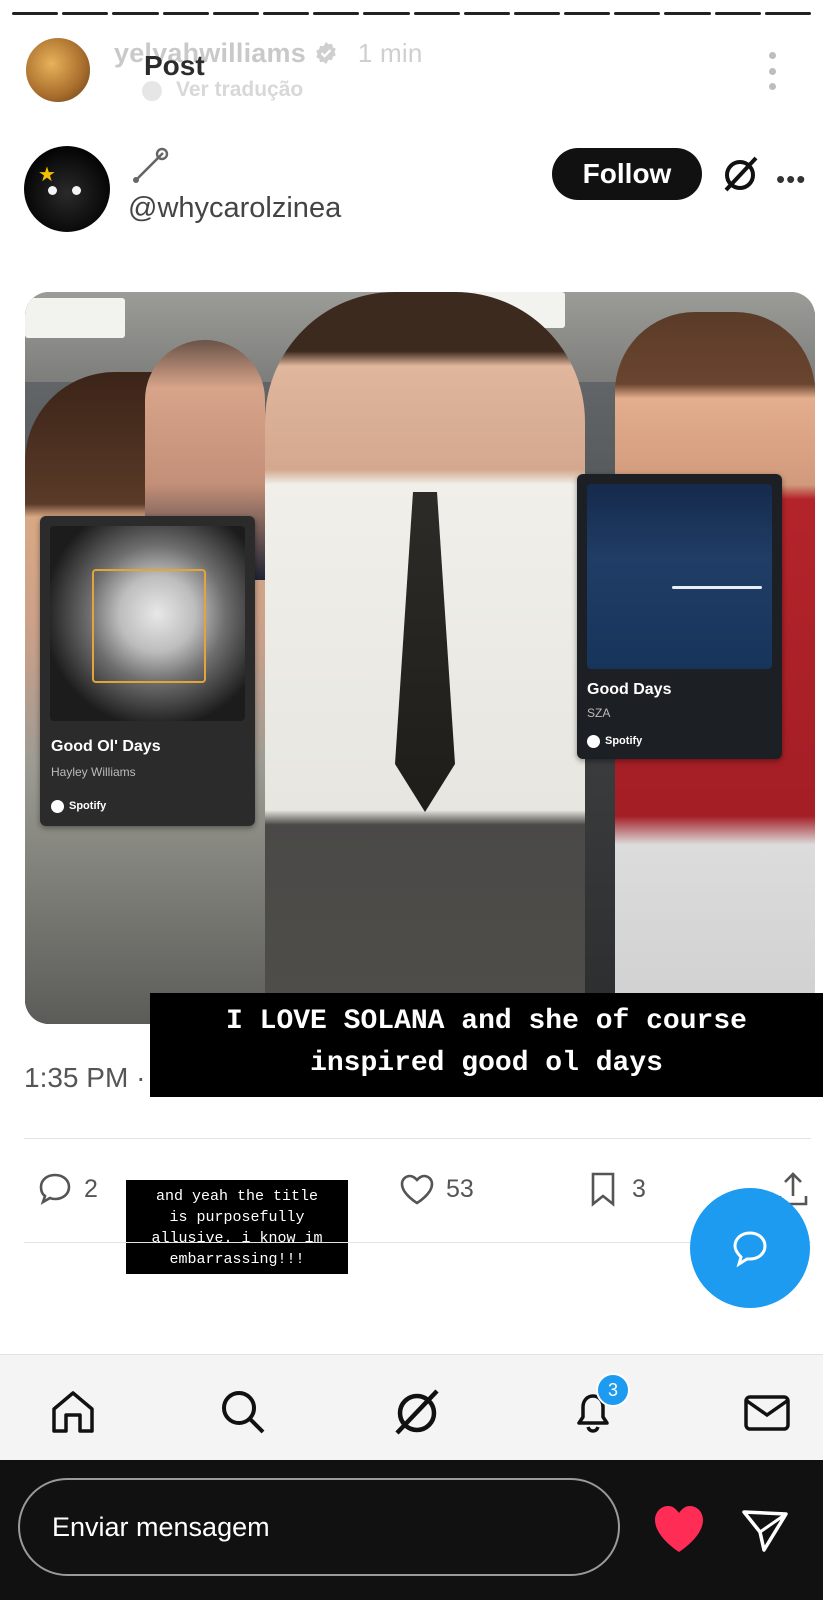  I want to click on bookmark-action: 3, so click(615, 1189).